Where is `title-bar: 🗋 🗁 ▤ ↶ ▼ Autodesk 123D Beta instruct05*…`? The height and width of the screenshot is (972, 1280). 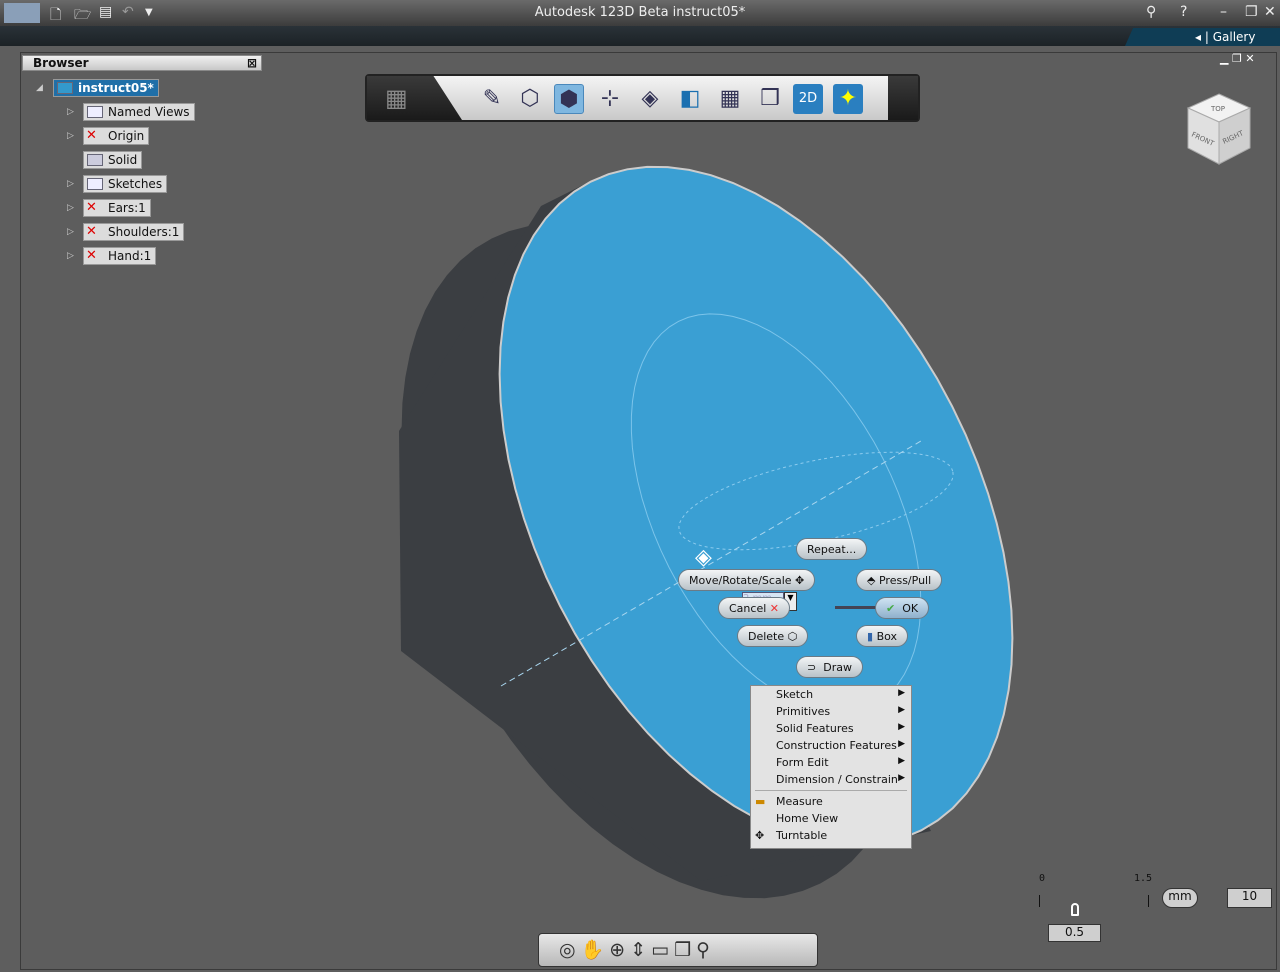 title-bar: 🗋 🗁 ▤ ↶ ▼ Autodesk 123D Beta instruct05*… is located at coordinates (640, 13).